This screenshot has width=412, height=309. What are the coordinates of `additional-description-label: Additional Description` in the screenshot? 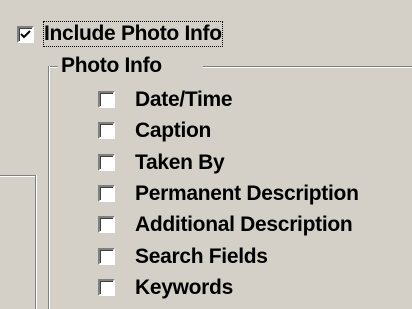 It's located at (244, 225).